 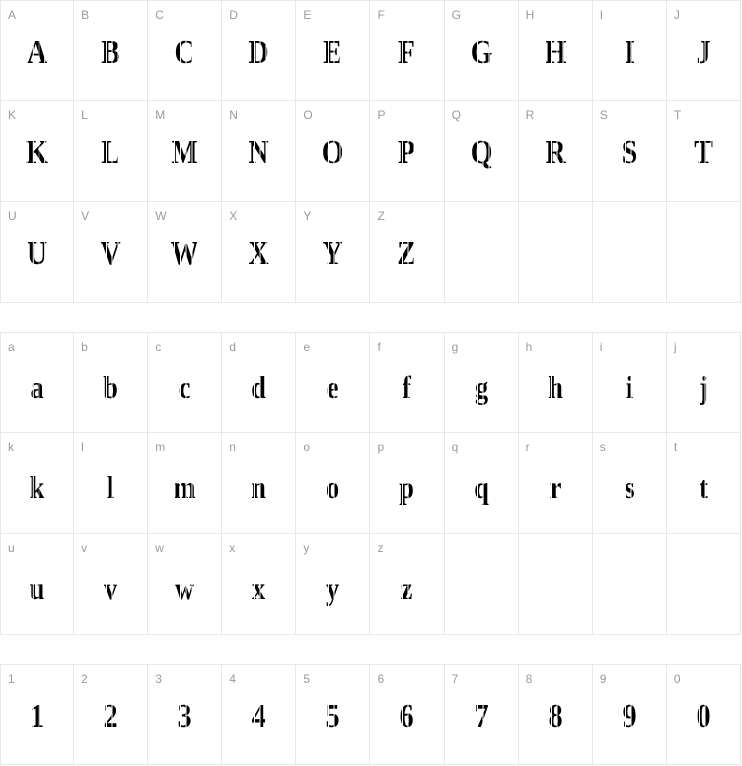 I want to click on glyph-cell: rr, so click(x=555, y=483).